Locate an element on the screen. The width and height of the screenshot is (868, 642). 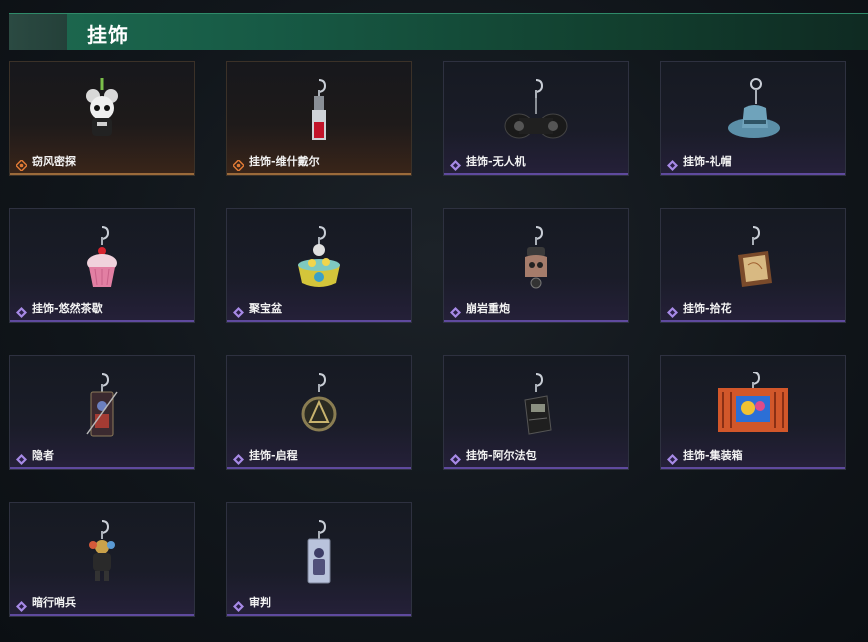
card-tag-charm-icon is located at coordinates (319, 552).